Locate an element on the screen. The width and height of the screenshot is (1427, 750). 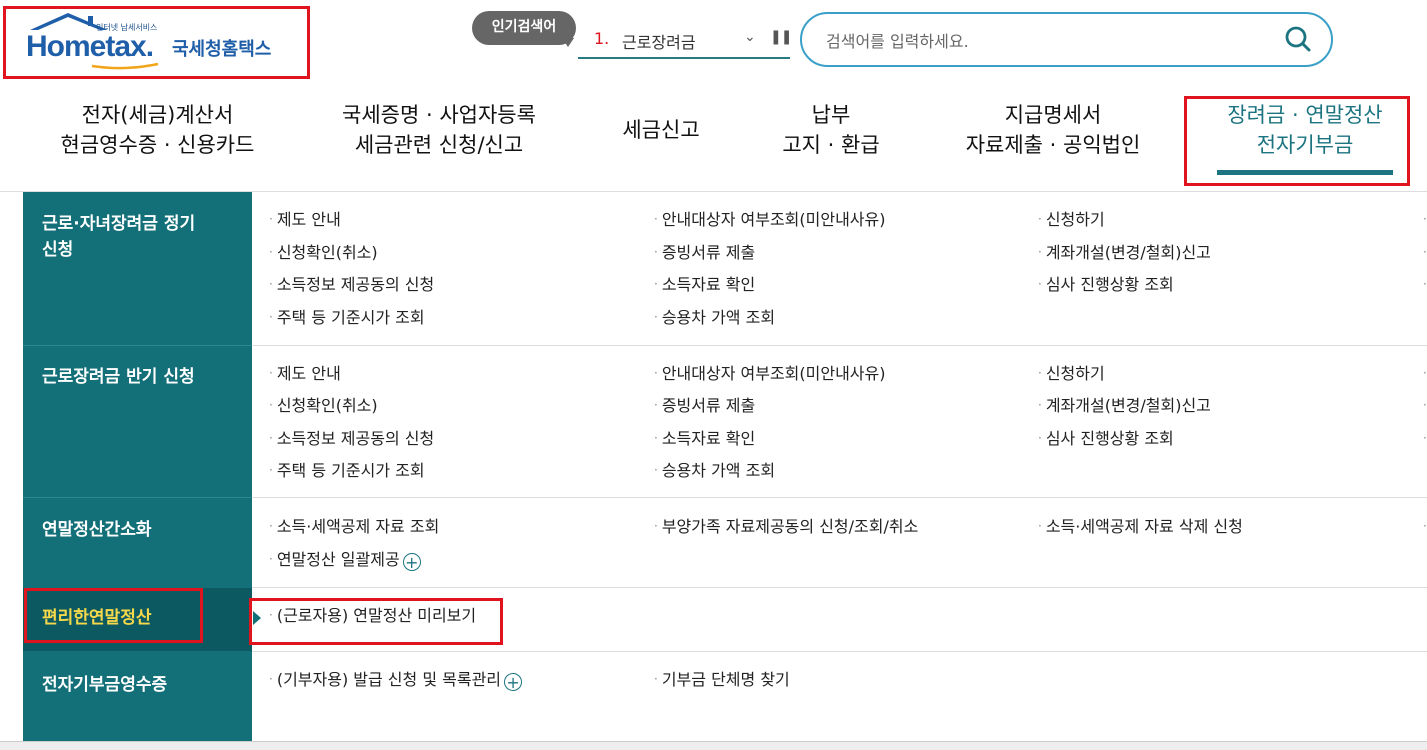
highlight-box-nav is located at coordinates (1297, 141).